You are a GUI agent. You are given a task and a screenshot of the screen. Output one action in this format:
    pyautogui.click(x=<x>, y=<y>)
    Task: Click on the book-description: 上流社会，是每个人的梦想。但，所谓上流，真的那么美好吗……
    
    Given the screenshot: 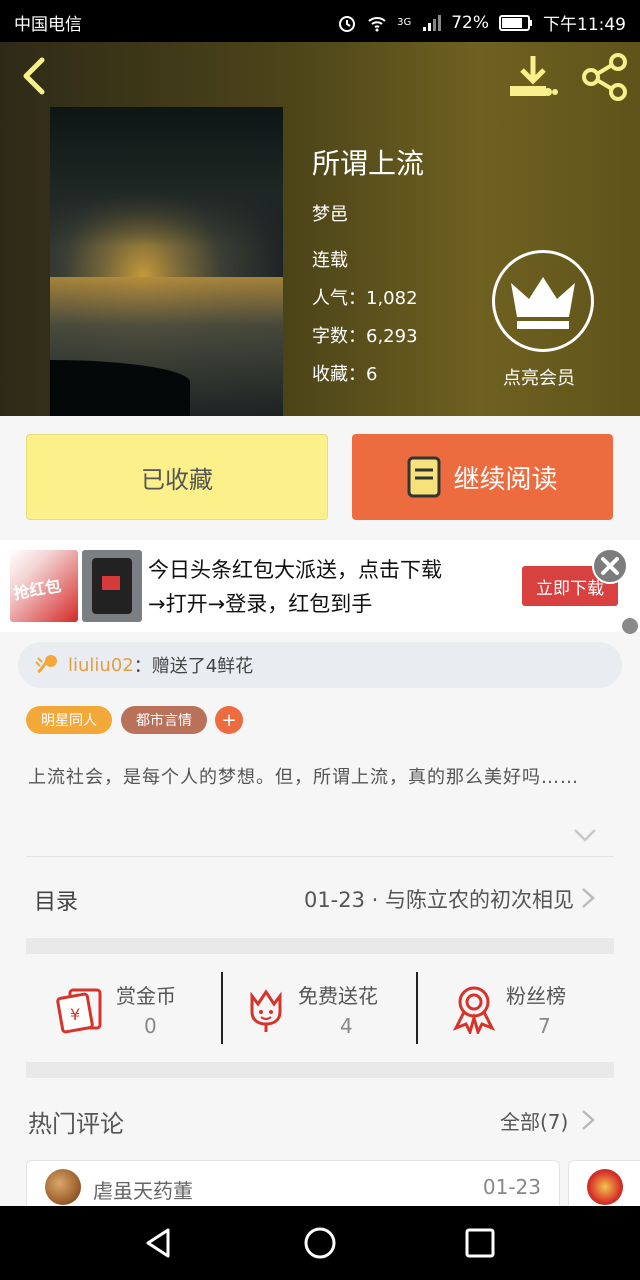 What is the action you would take?
    pyautogui.click(x=303, y=777)
    